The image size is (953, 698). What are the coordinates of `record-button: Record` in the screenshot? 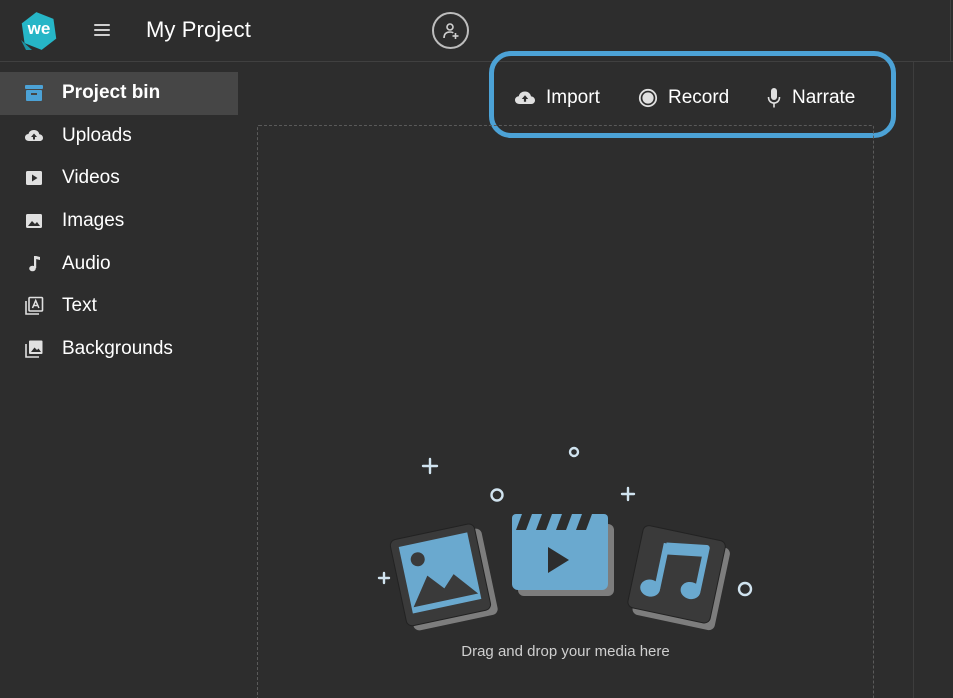 It's located at (683, 98).